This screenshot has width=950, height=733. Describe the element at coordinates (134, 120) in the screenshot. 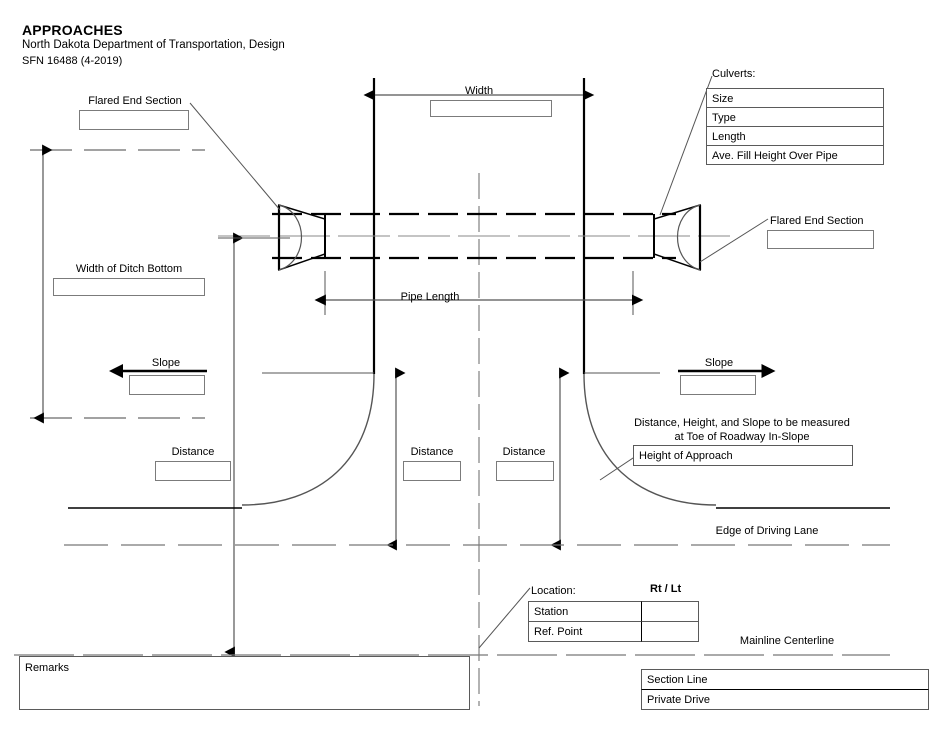

I see `flared-end-section-left-input` at that location.